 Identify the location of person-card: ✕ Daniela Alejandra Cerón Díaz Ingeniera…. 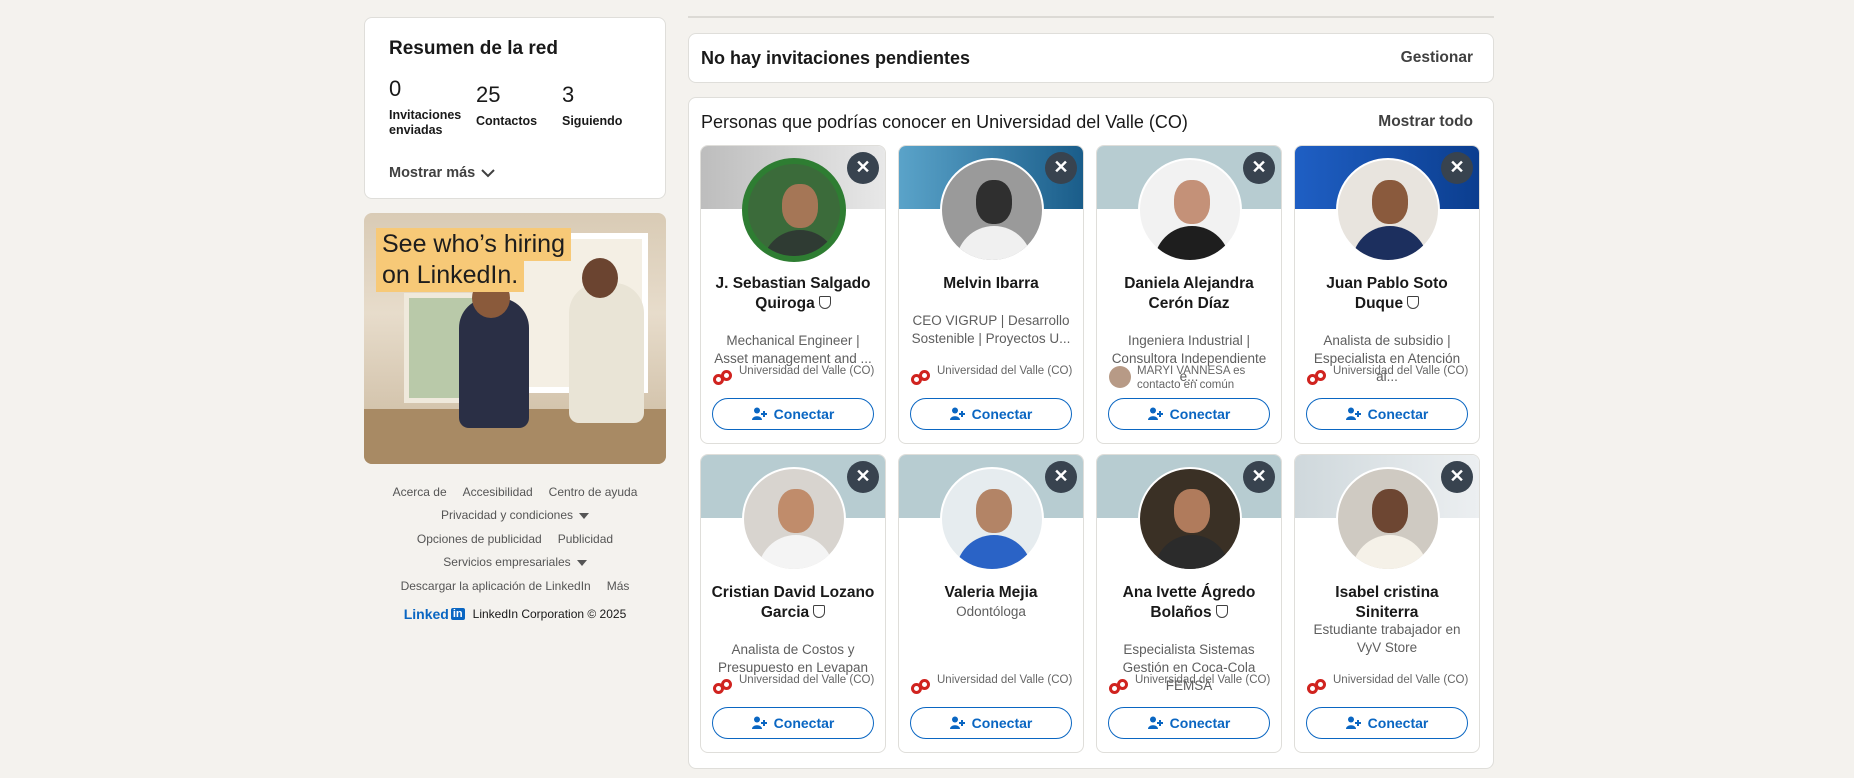
(1189, 294).